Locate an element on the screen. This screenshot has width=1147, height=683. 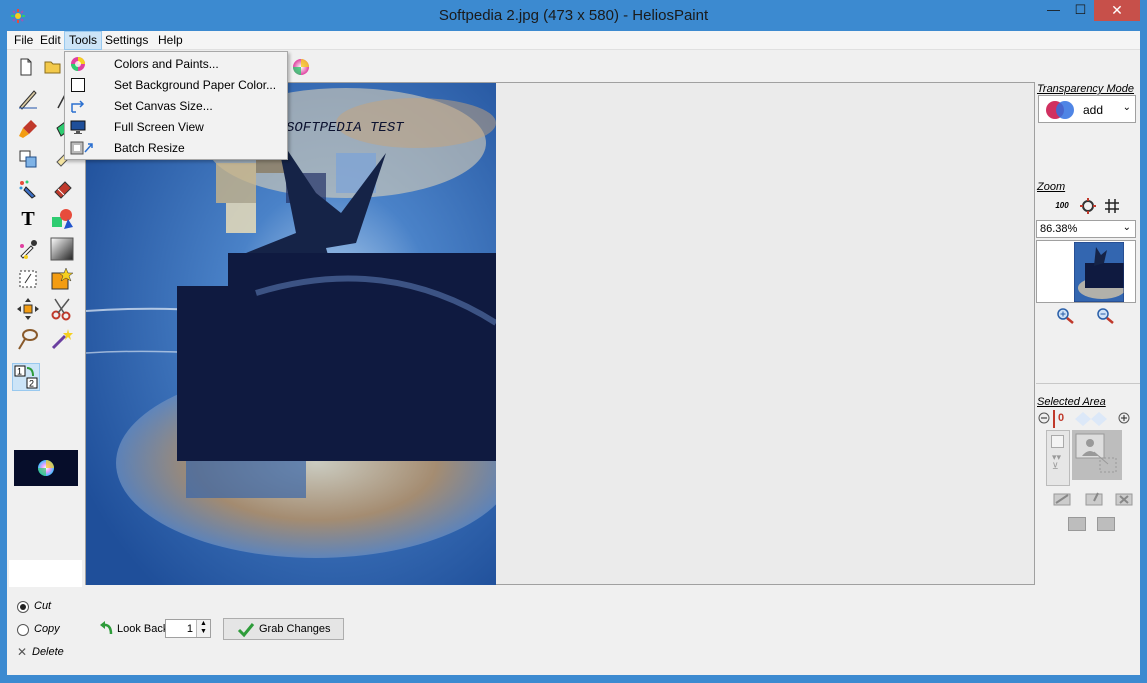
transform-tool is located at coordinates (28, 279).